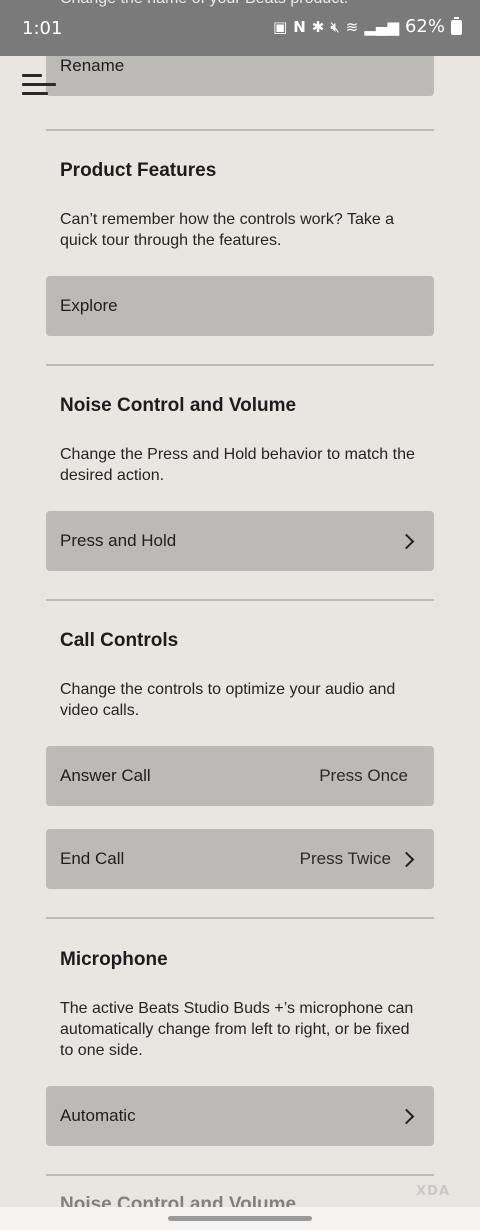 Image resolution: width=480 pixels, height=1230 pixels. Describe the element at coordinates (363, 775) in the screenshot. I see `answer-call-value: Press Once` at that location.